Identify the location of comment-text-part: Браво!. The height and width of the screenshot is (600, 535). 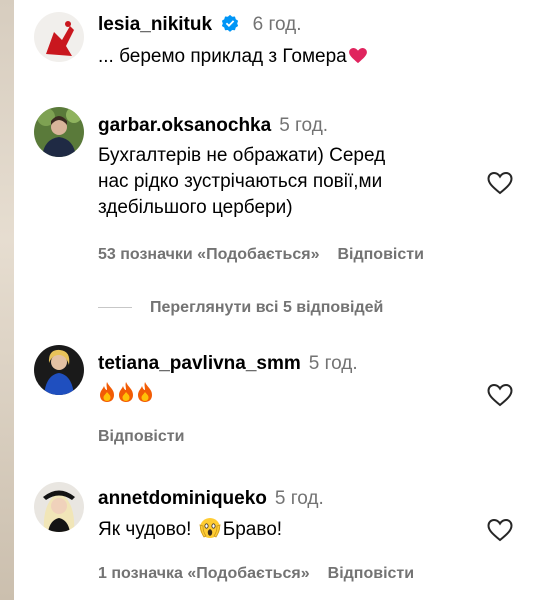
(252, 529).